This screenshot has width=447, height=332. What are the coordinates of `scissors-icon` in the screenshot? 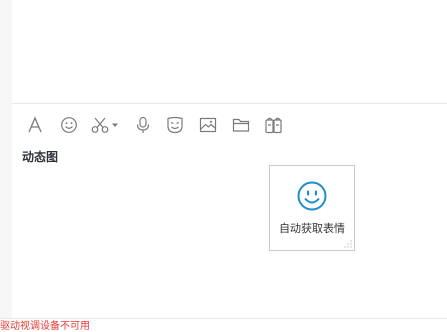 It's located at (100, 125).